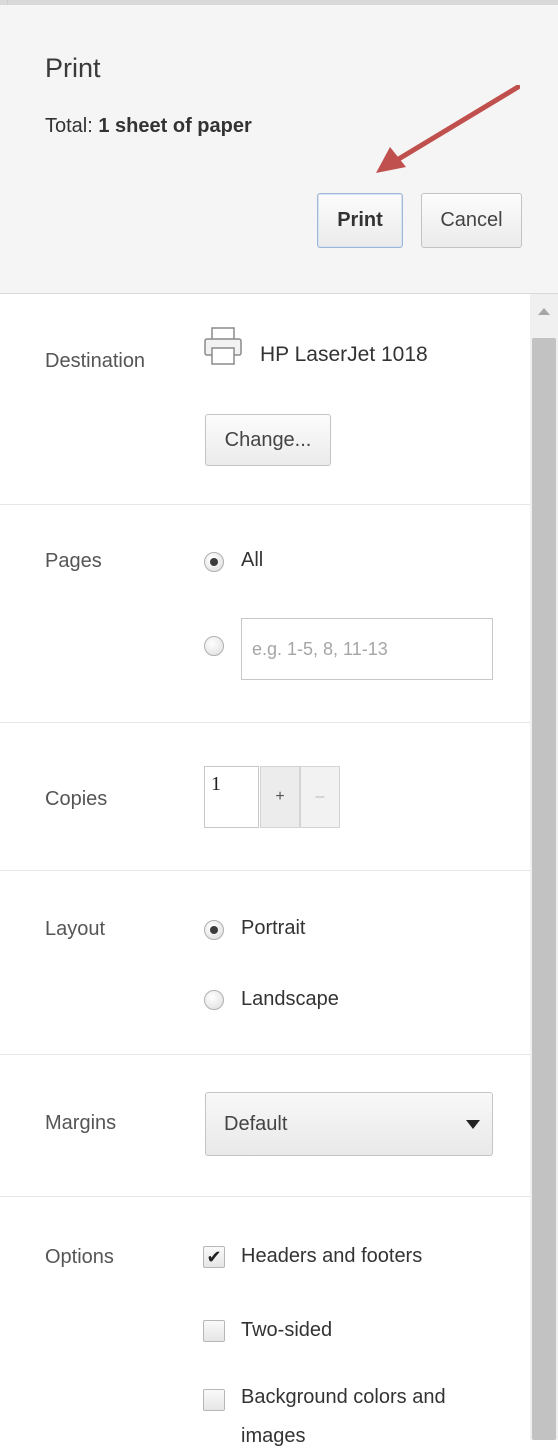 The height and width of the screenshot is (1448, 558). I want to click on scroll-up-arrow-icon, so click(544, 311).